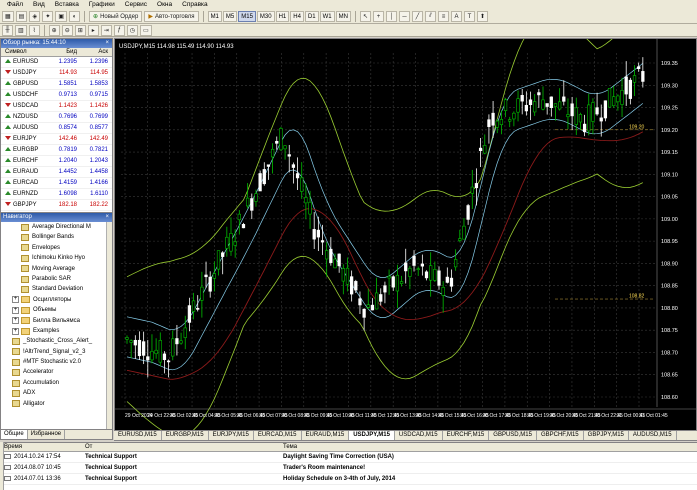 The height and width of the screenshot is (490, 697). What do you see at coordinates (195, 5) in the screenshot?
I see `menu-item: Справка` at bounding box center [195, 5].